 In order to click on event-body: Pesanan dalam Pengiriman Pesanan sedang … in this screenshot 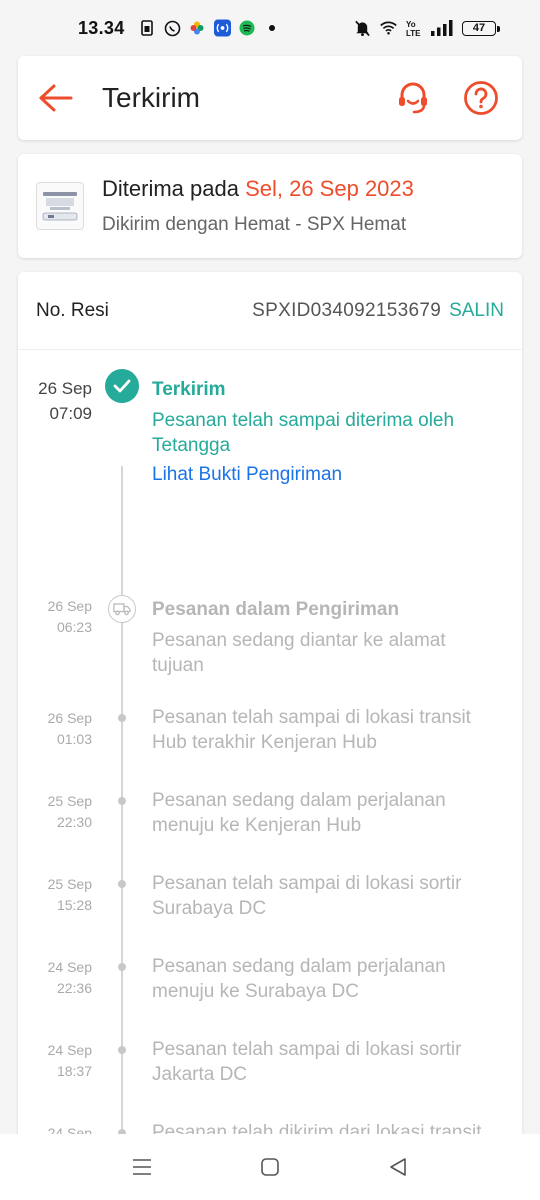, I will do `click(327, 637)`.